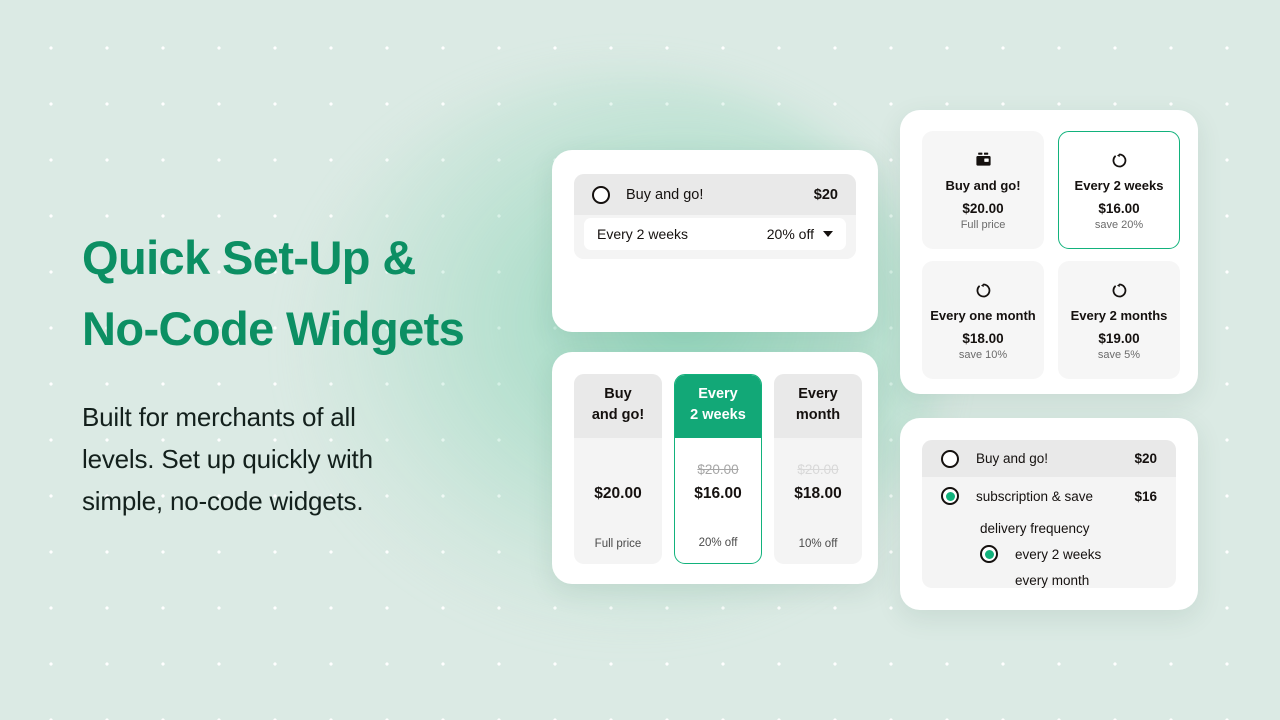  Describe the element at coordinates (828, 234) in the screenshot. I see `chevron-down-icon` at that location.